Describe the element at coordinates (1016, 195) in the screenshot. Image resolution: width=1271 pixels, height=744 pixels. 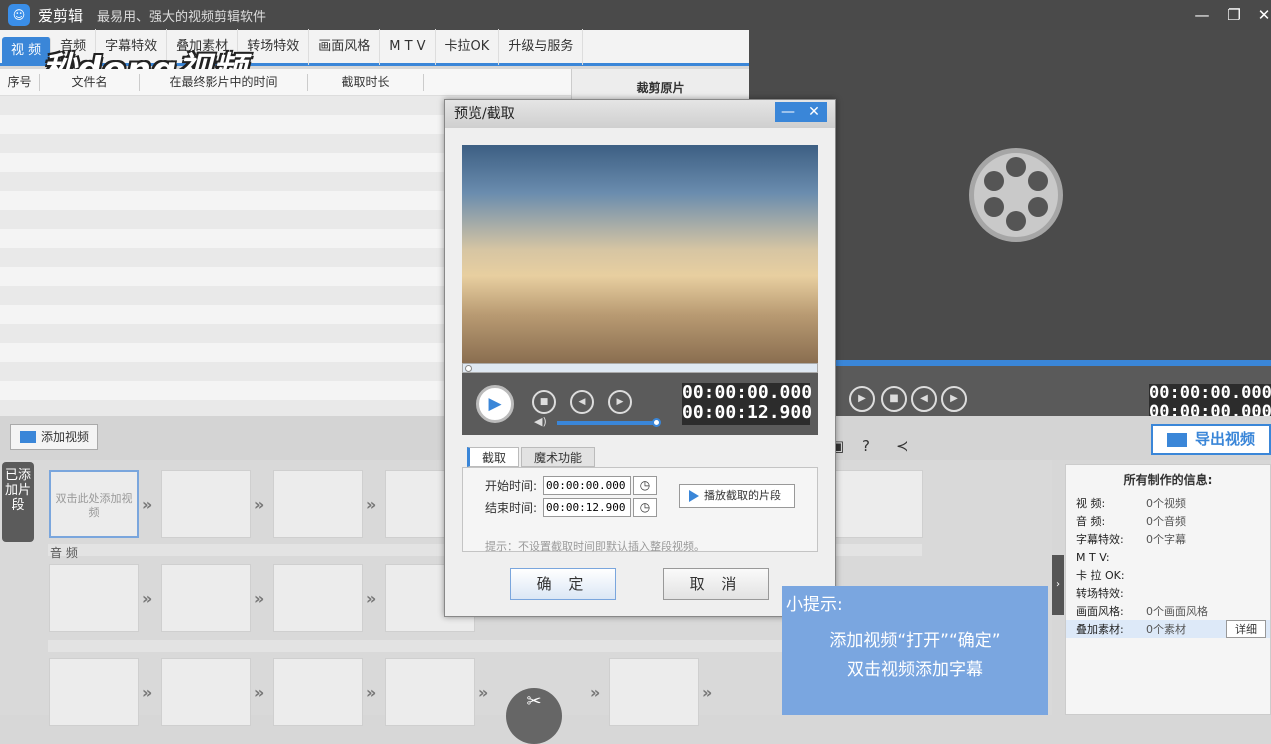
I see `film-reel-icon` at that location.